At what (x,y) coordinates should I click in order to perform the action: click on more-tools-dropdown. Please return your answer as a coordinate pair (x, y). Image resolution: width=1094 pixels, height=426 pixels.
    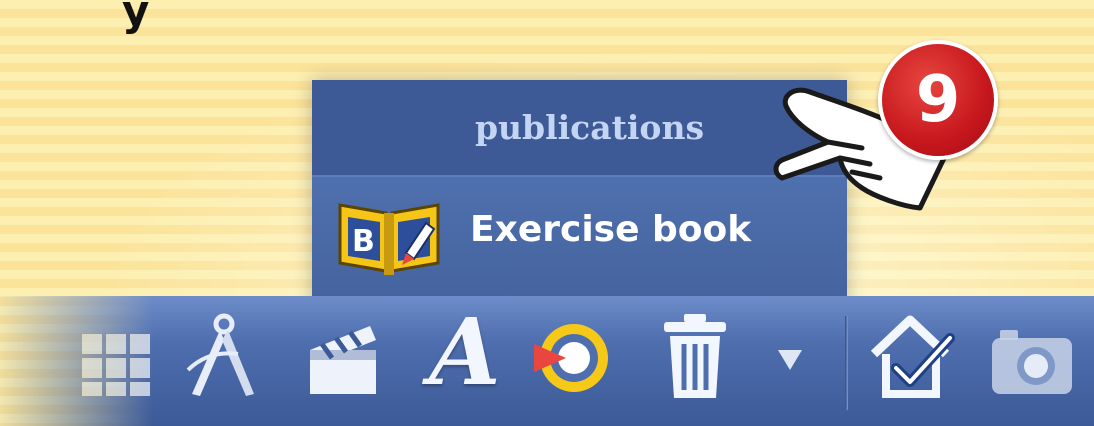
    Looking at the image, I should click on (790, 355).